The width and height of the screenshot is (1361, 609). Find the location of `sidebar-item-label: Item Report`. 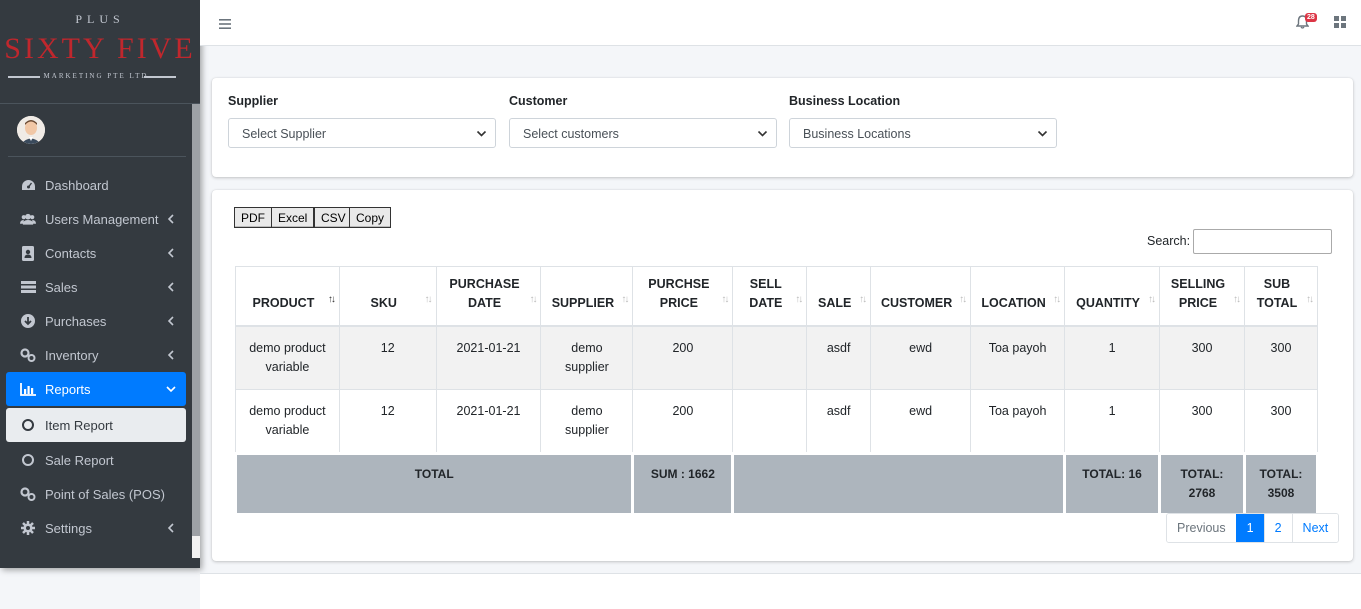

sidebar-item-label: Item Report is located at coordinates (79, 425).